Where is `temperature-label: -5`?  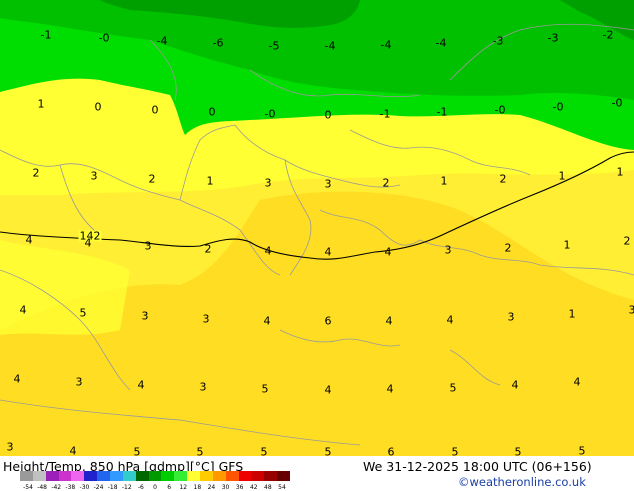
temperature-label: -5 is located at coordinates (274, 46).